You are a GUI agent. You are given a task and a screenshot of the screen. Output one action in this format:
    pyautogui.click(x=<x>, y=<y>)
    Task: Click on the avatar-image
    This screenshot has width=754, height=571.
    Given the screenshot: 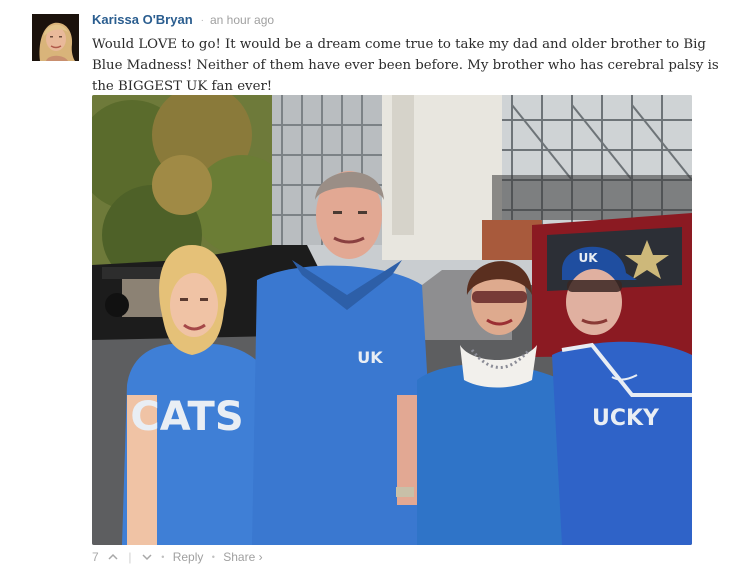 What is the action you would take?
    pyautogui.click(x=55, y=37)
    